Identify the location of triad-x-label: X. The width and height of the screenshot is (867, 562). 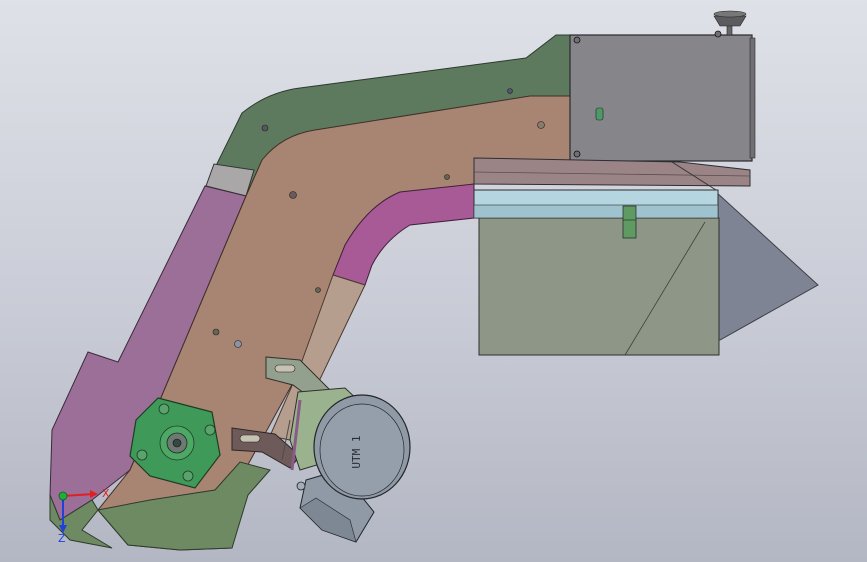
(106, 493).